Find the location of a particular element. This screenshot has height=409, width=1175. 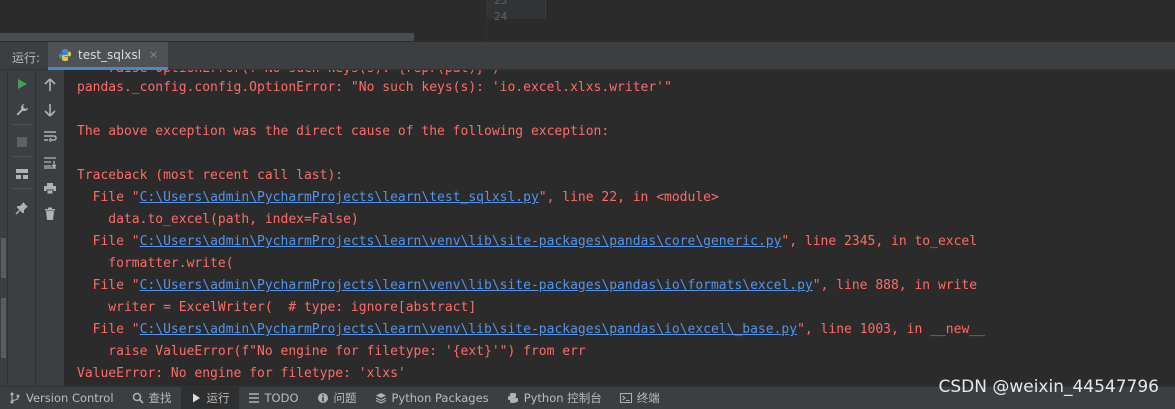

pin-icon is located at coordinates (21, 208).